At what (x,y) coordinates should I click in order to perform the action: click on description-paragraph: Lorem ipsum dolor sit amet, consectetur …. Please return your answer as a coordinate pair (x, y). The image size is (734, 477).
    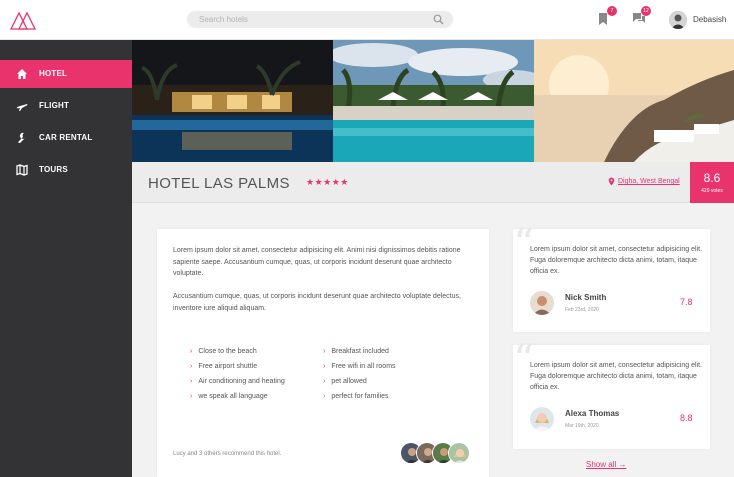
    Looking at the image, I should click on (317, 262).